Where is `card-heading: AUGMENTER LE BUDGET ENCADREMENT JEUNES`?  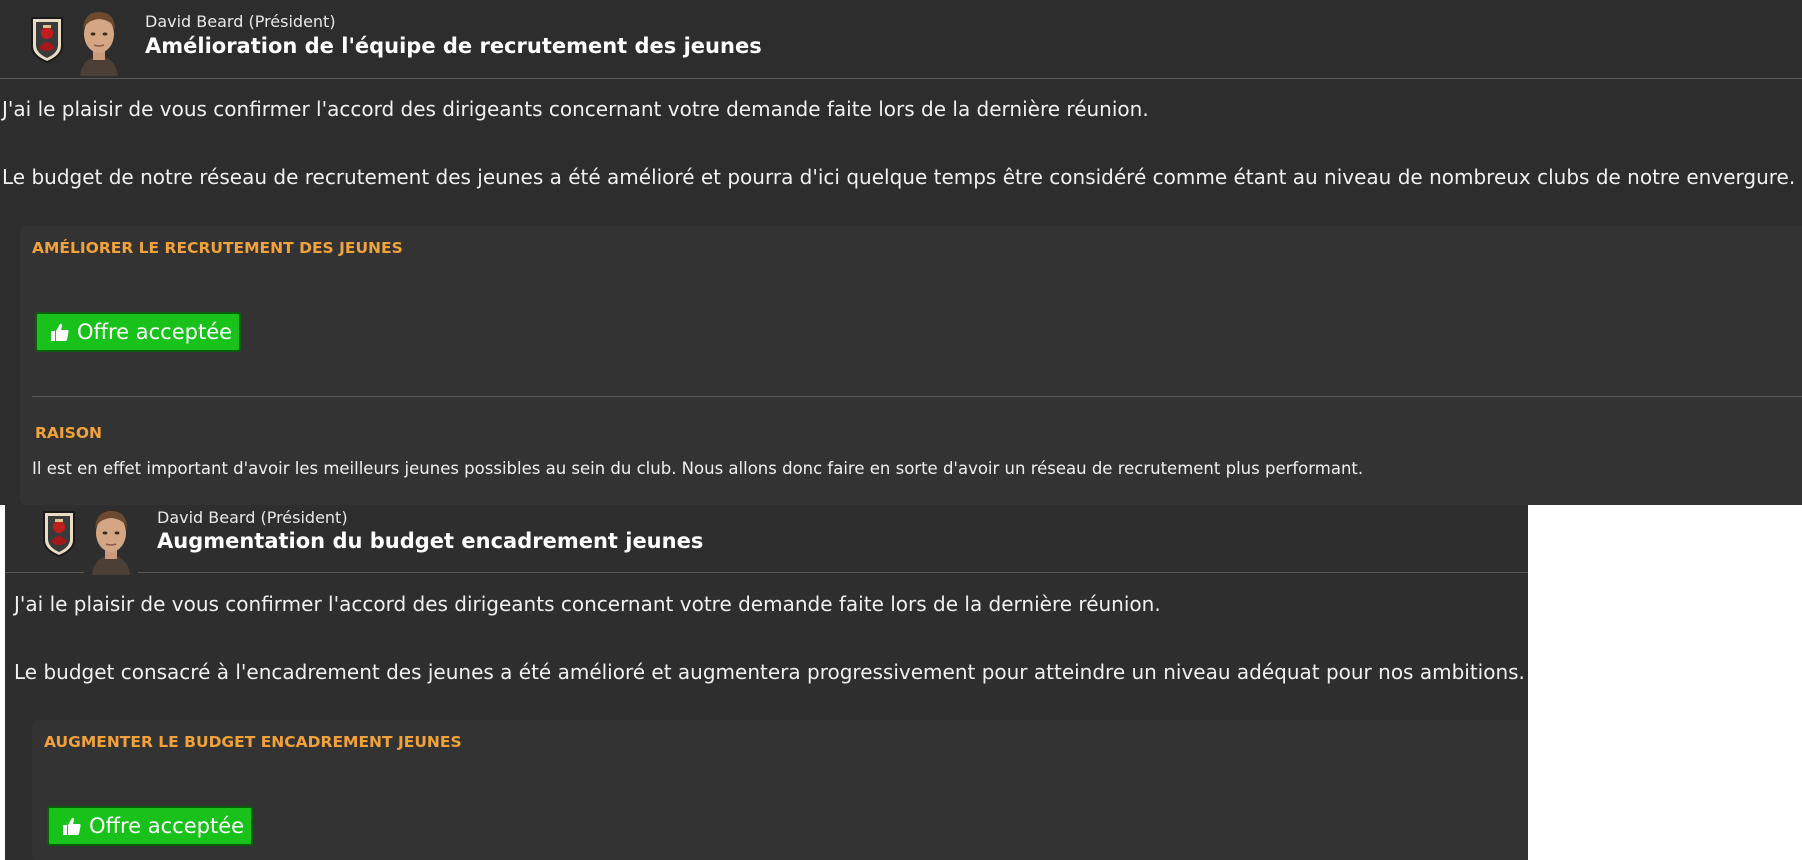
card-heading: AUGMENTER LE BUDGET ENCADREMENT JEUNES is located at coordinates (253, 742).